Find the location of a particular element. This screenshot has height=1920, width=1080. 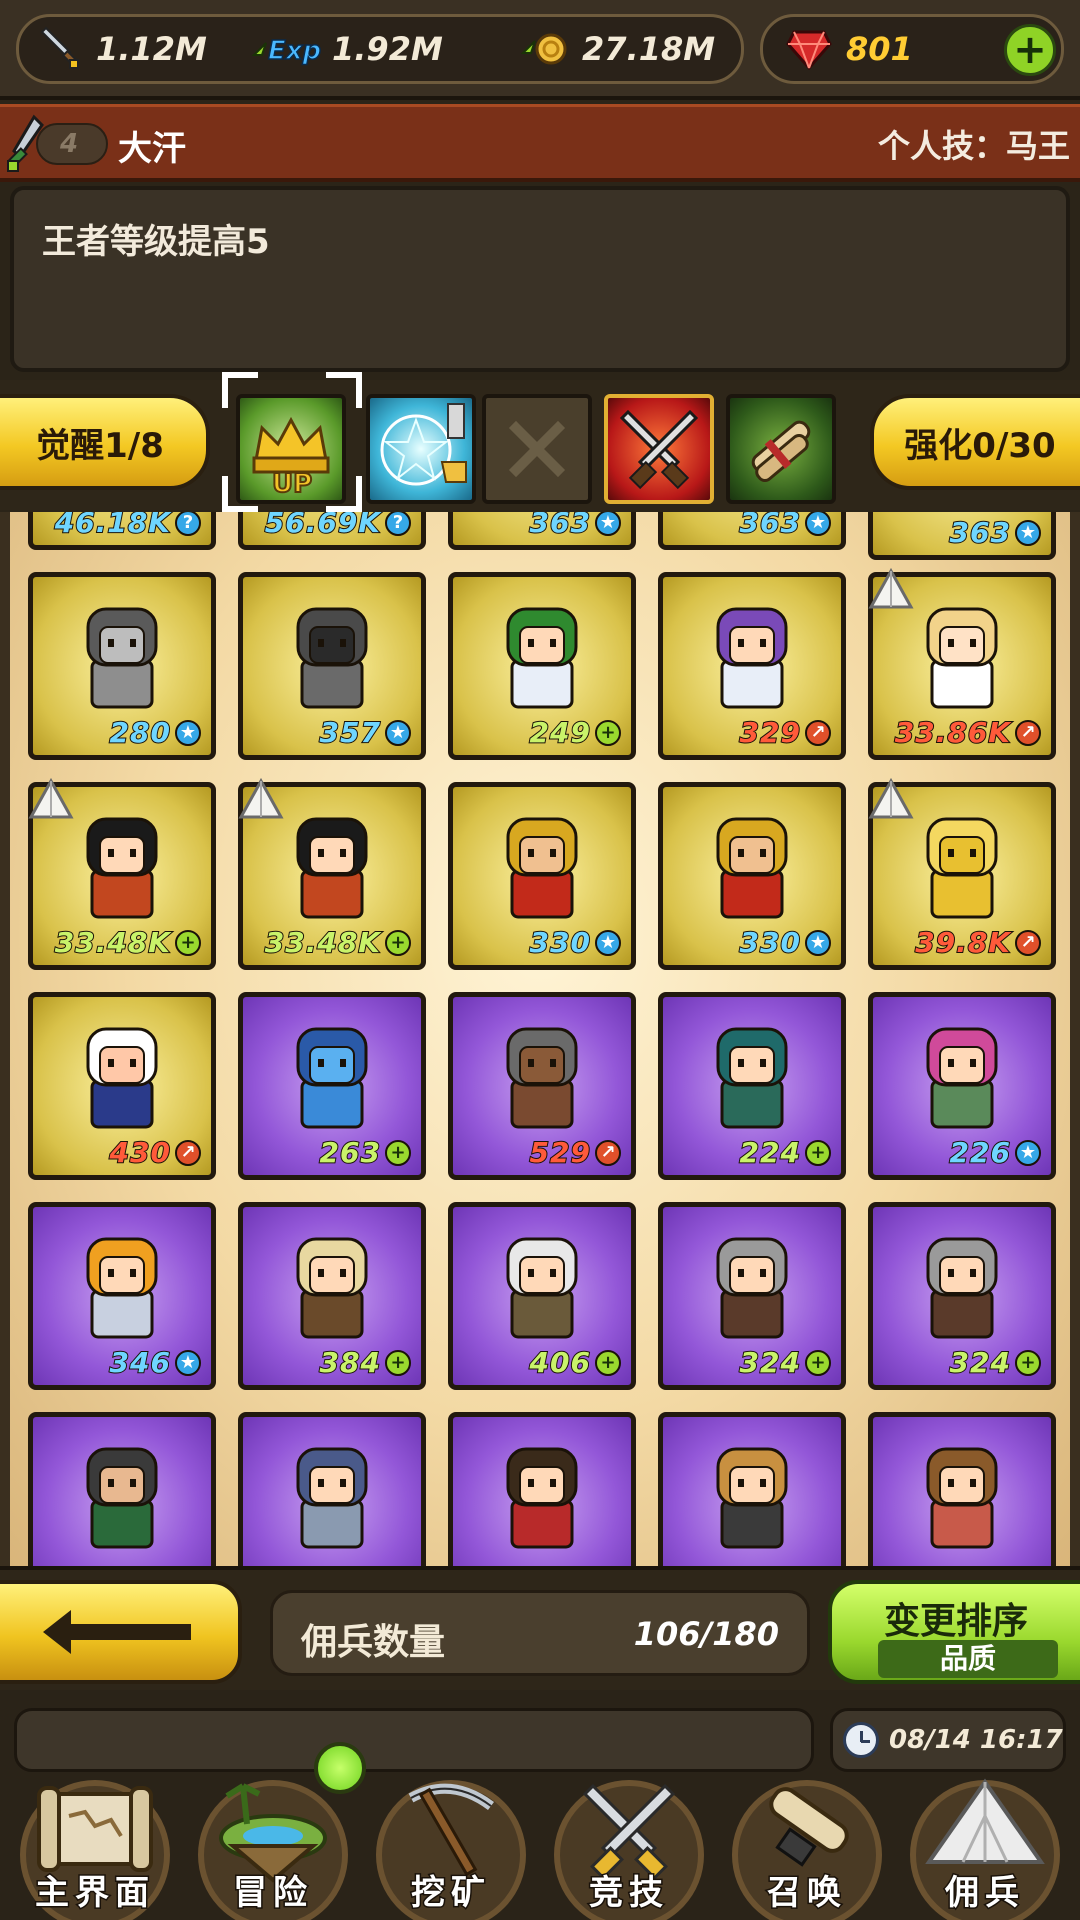

nav-mining: 挖矿 is located at coordinates (451, 1850).